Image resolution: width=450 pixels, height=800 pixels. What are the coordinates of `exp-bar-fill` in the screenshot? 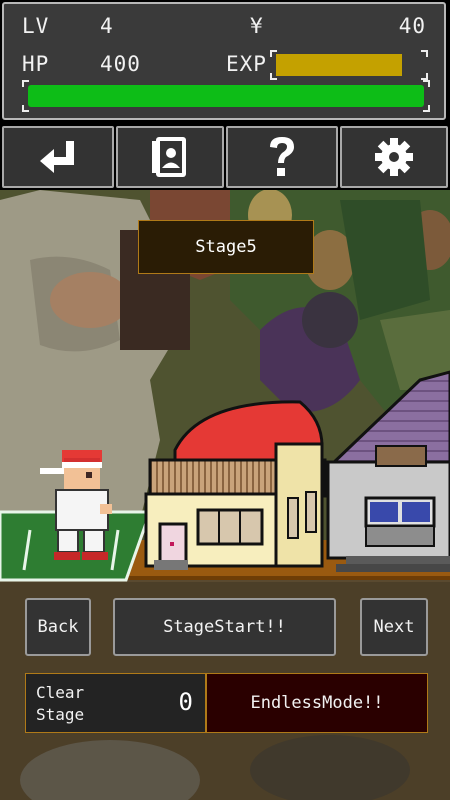 It's located at (339, 65).